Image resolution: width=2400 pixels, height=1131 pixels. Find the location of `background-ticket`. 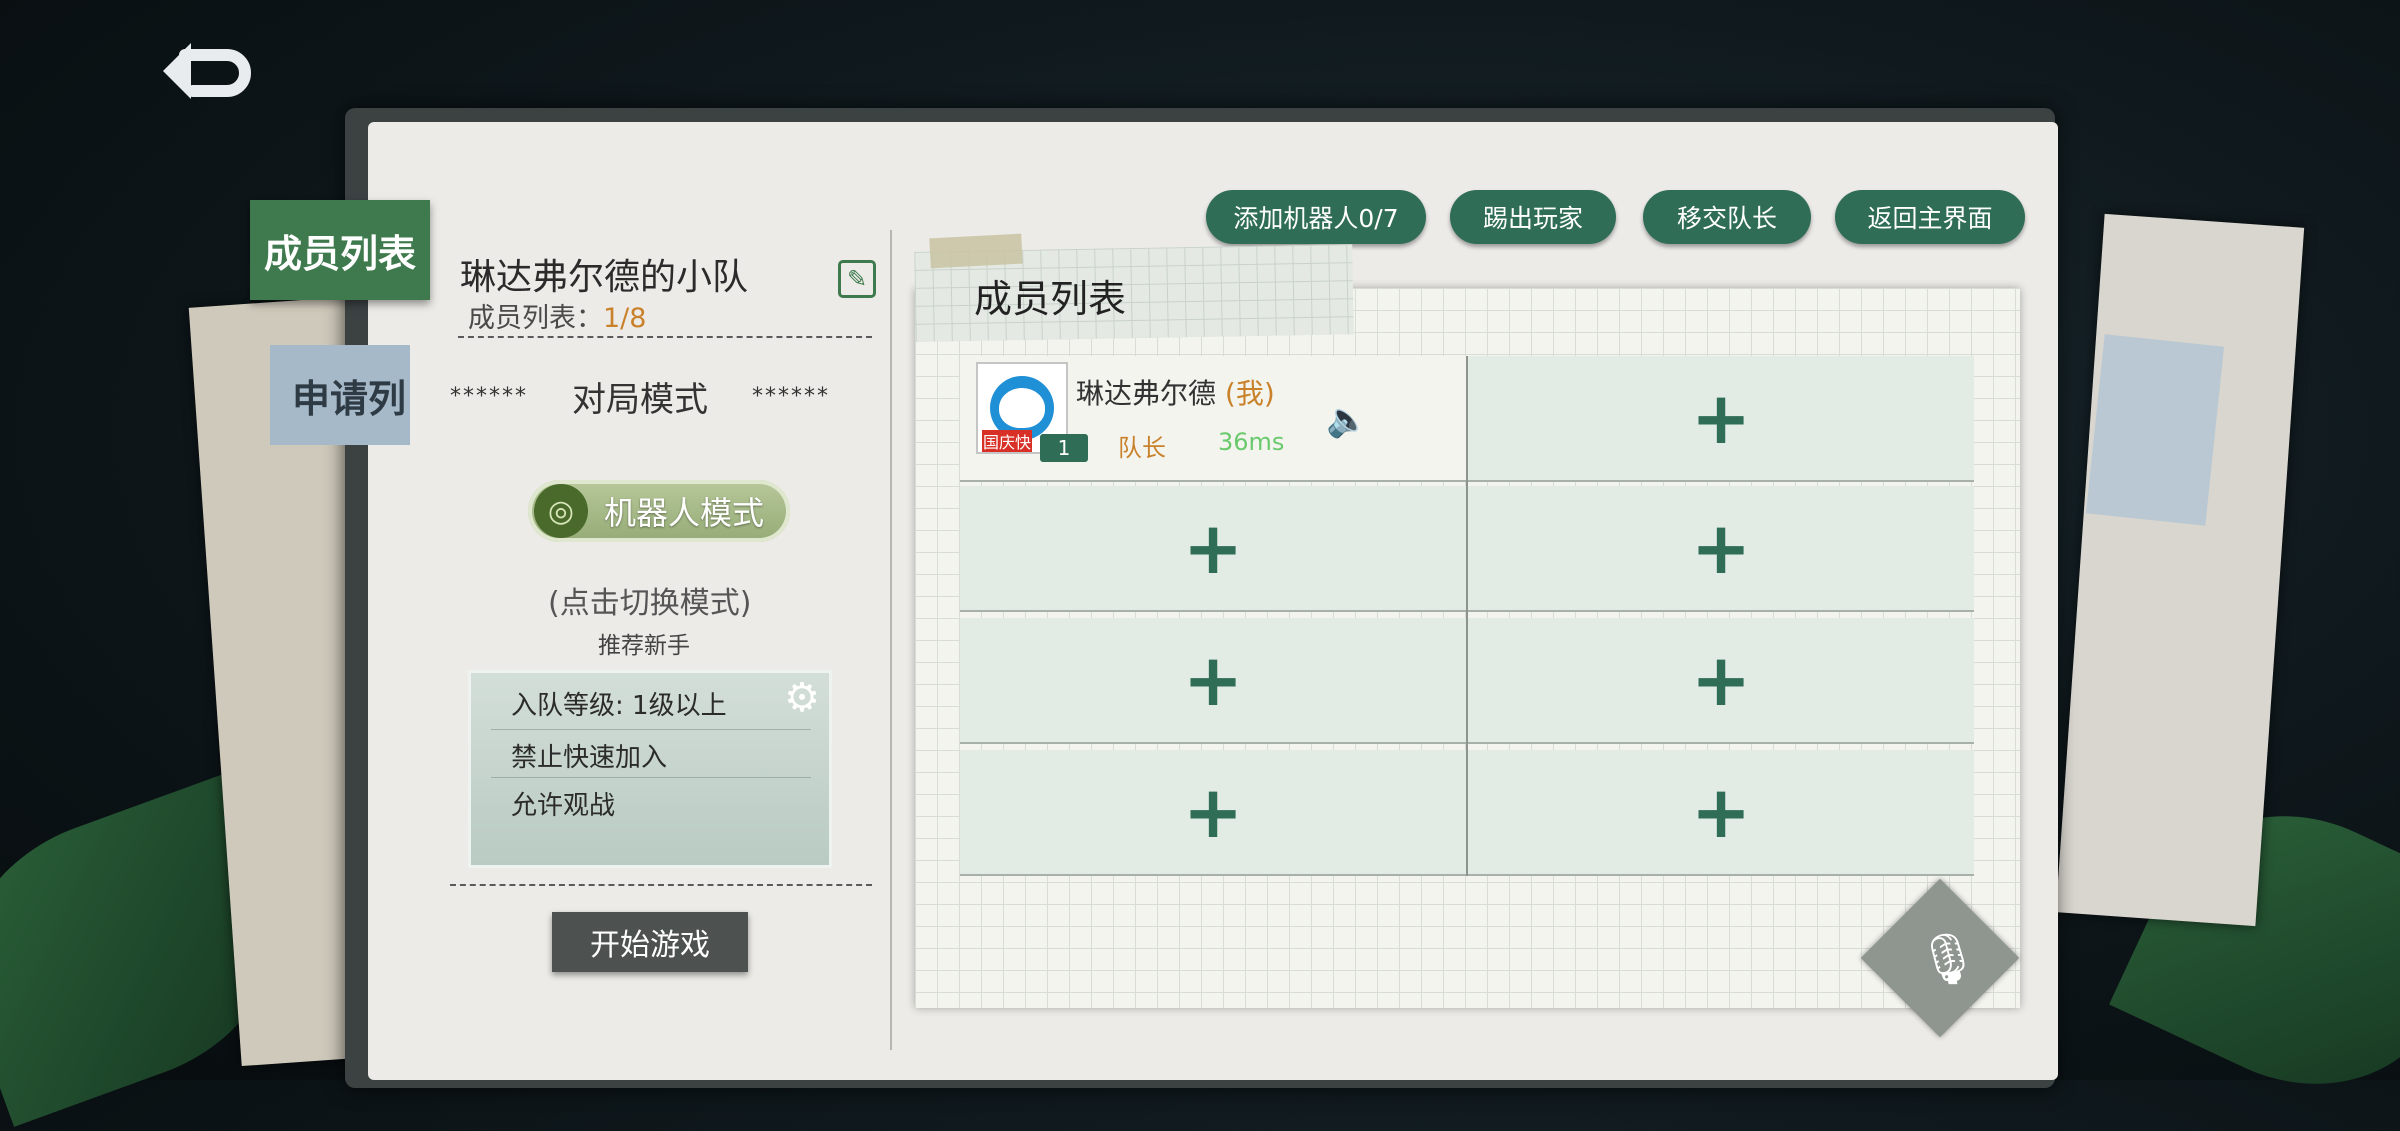

background-ticket is located at coordinates (2155, 430).